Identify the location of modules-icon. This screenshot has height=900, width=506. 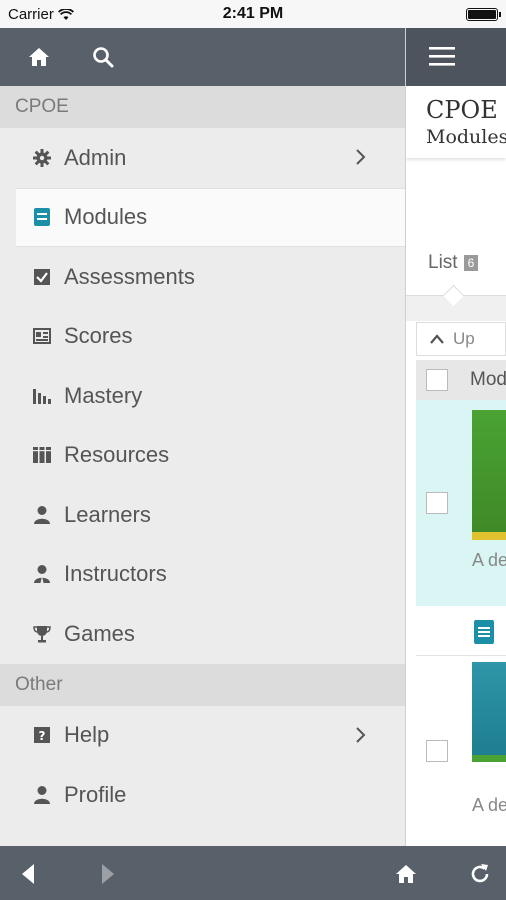
(42, 217).